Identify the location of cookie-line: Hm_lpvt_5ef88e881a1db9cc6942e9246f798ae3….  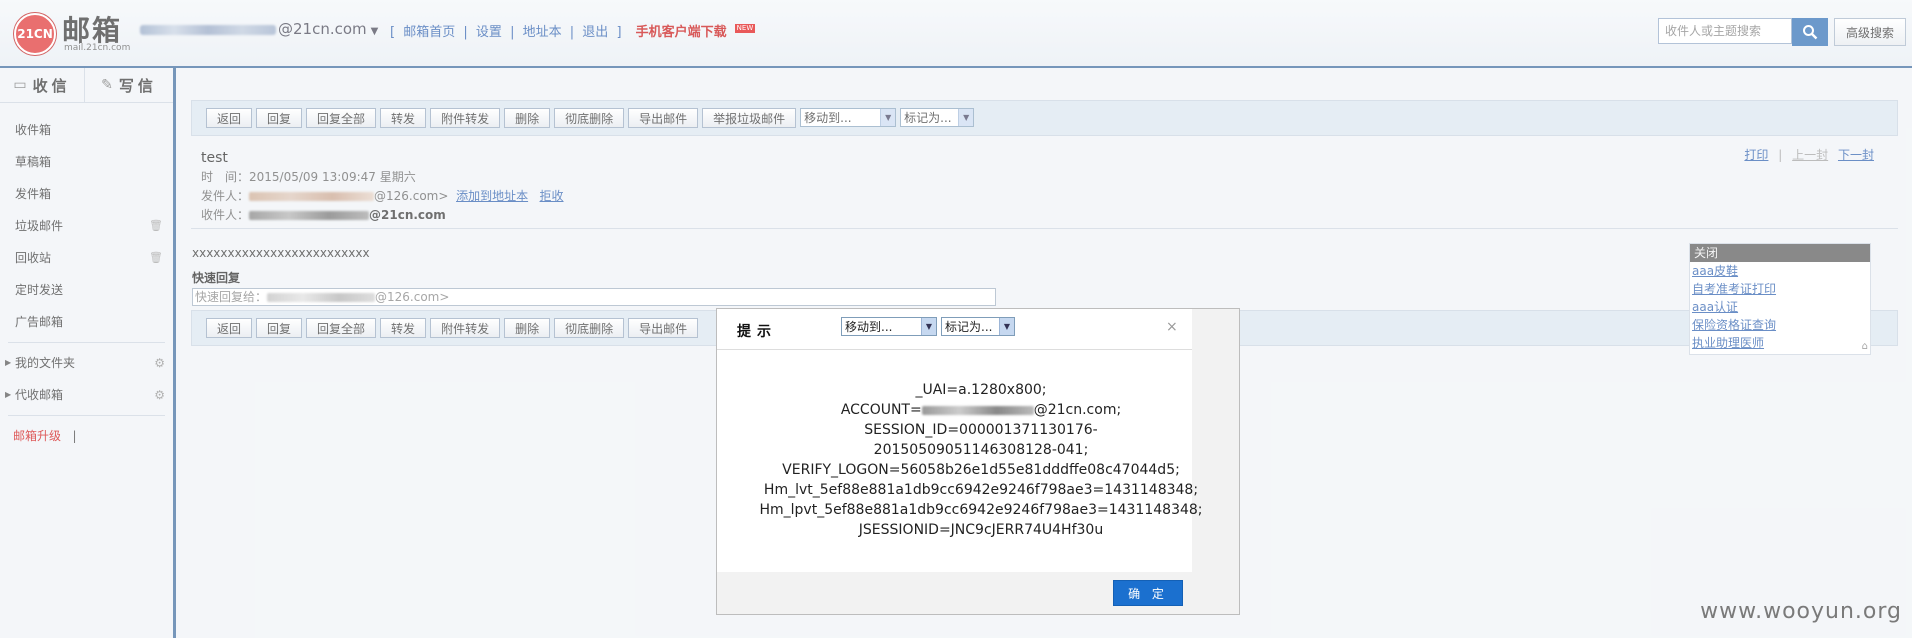
(981, 510).